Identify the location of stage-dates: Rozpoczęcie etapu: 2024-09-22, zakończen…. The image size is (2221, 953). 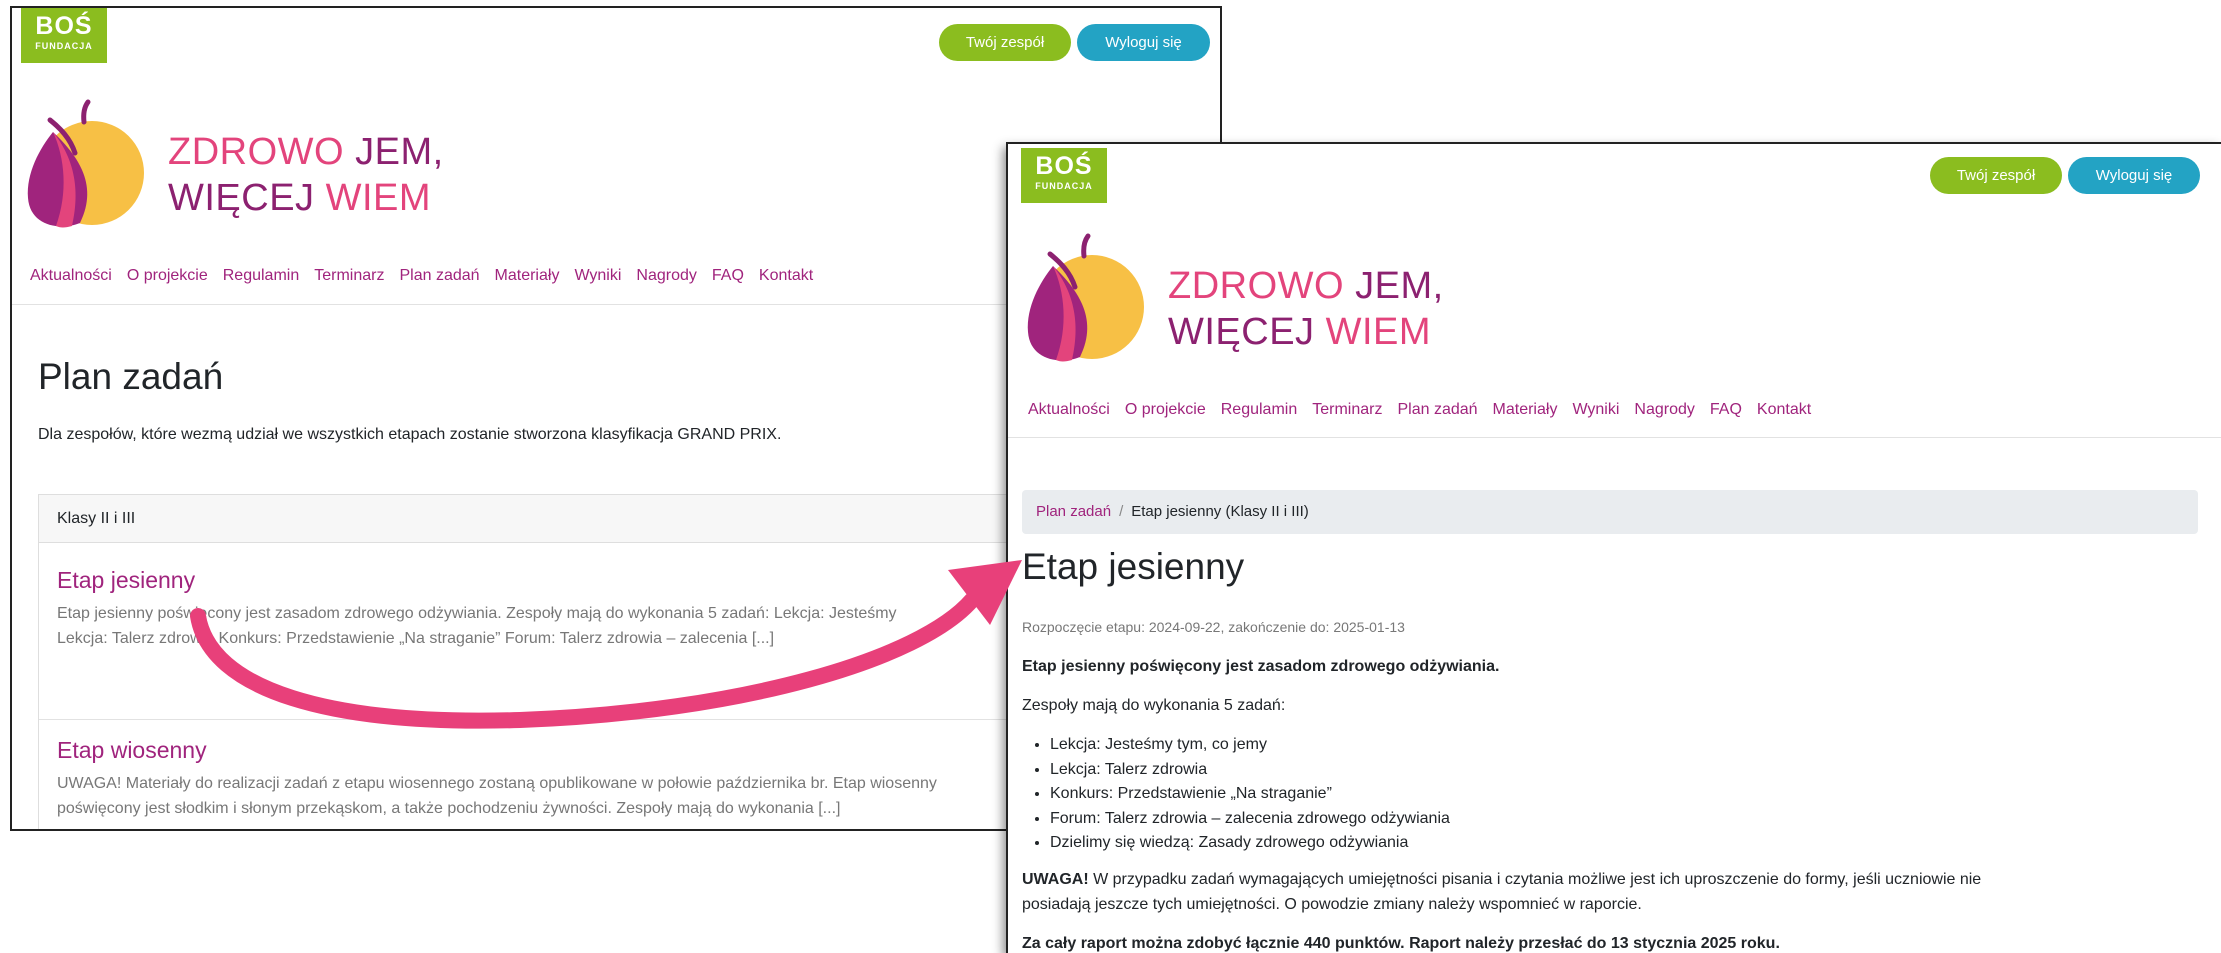
(1213, 627).